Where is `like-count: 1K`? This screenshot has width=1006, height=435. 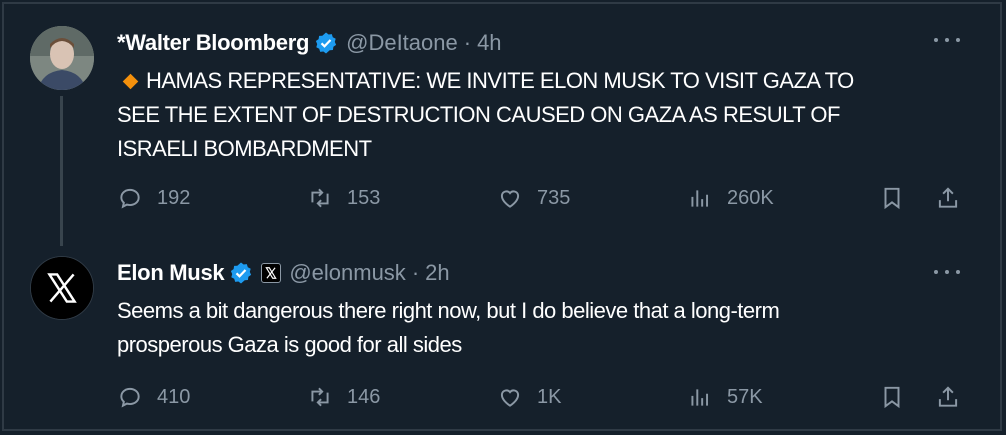 like-count: 1K is located at coordinates (549, 396).